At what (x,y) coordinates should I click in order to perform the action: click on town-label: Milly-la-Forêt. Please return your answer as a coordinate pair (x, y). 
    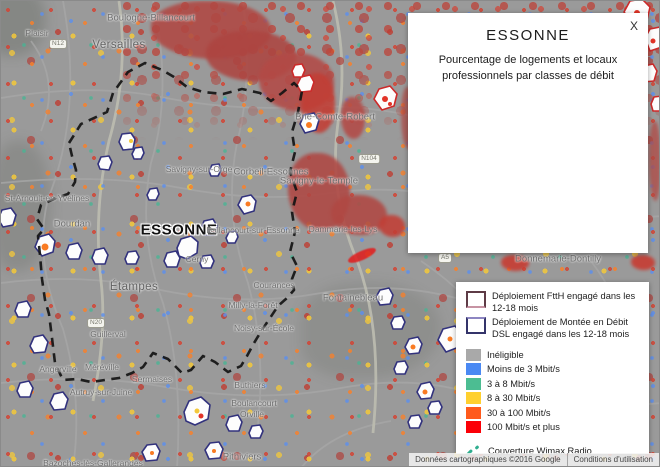
    Looking at the image, I should click on (253, 305).